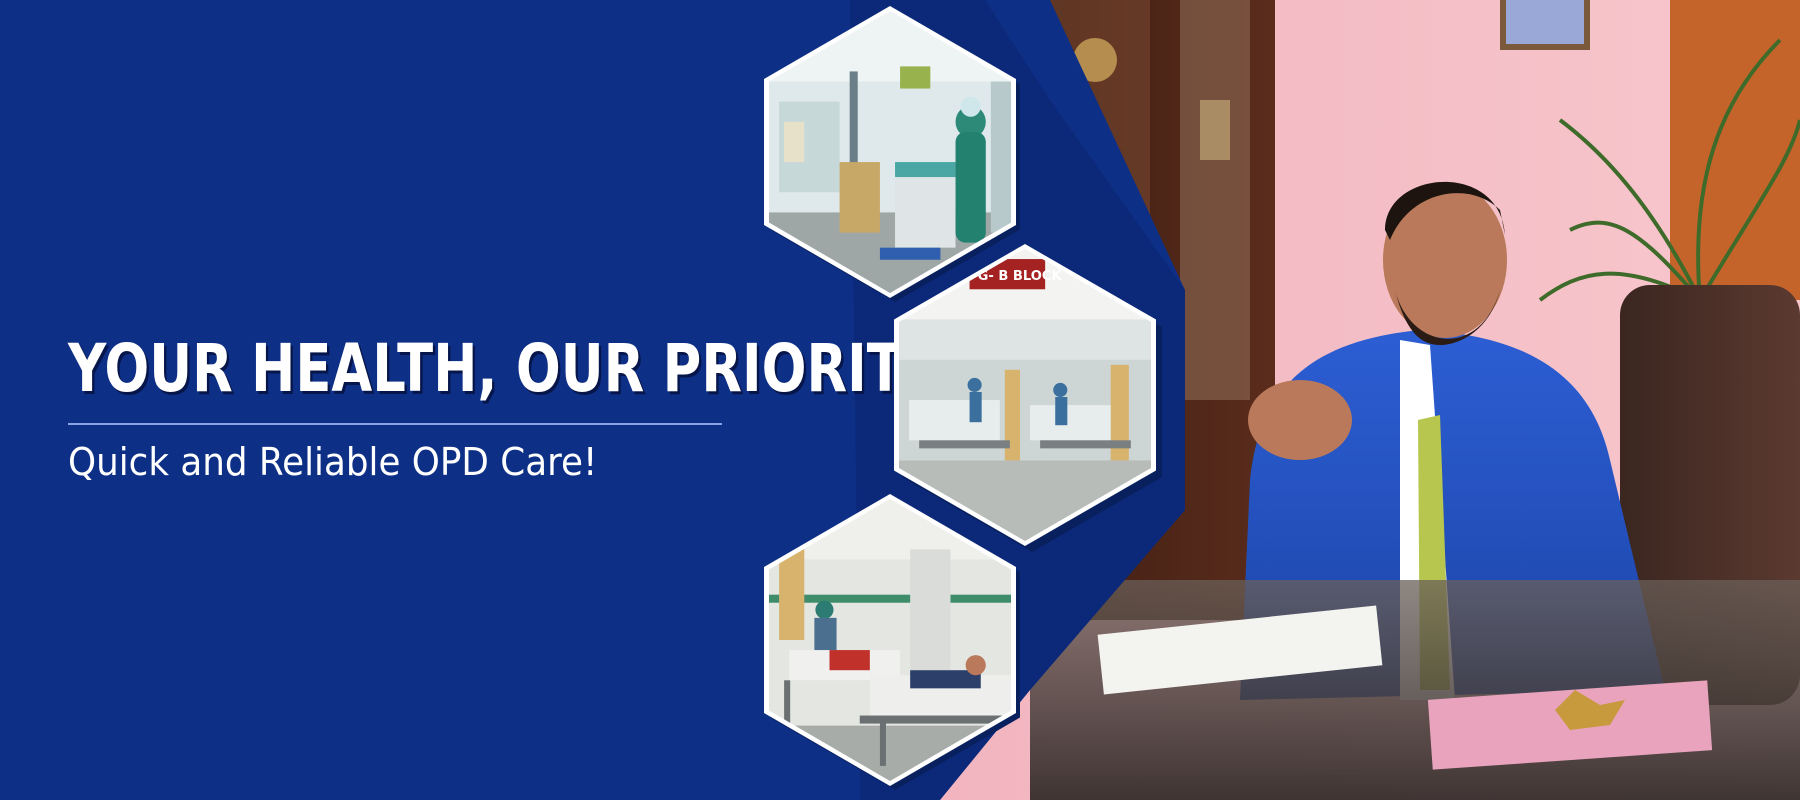 This screenshot has width=1800, height=800. I want to click on tagline: Quick and Reliable OPD Care!, so click(333, 462).